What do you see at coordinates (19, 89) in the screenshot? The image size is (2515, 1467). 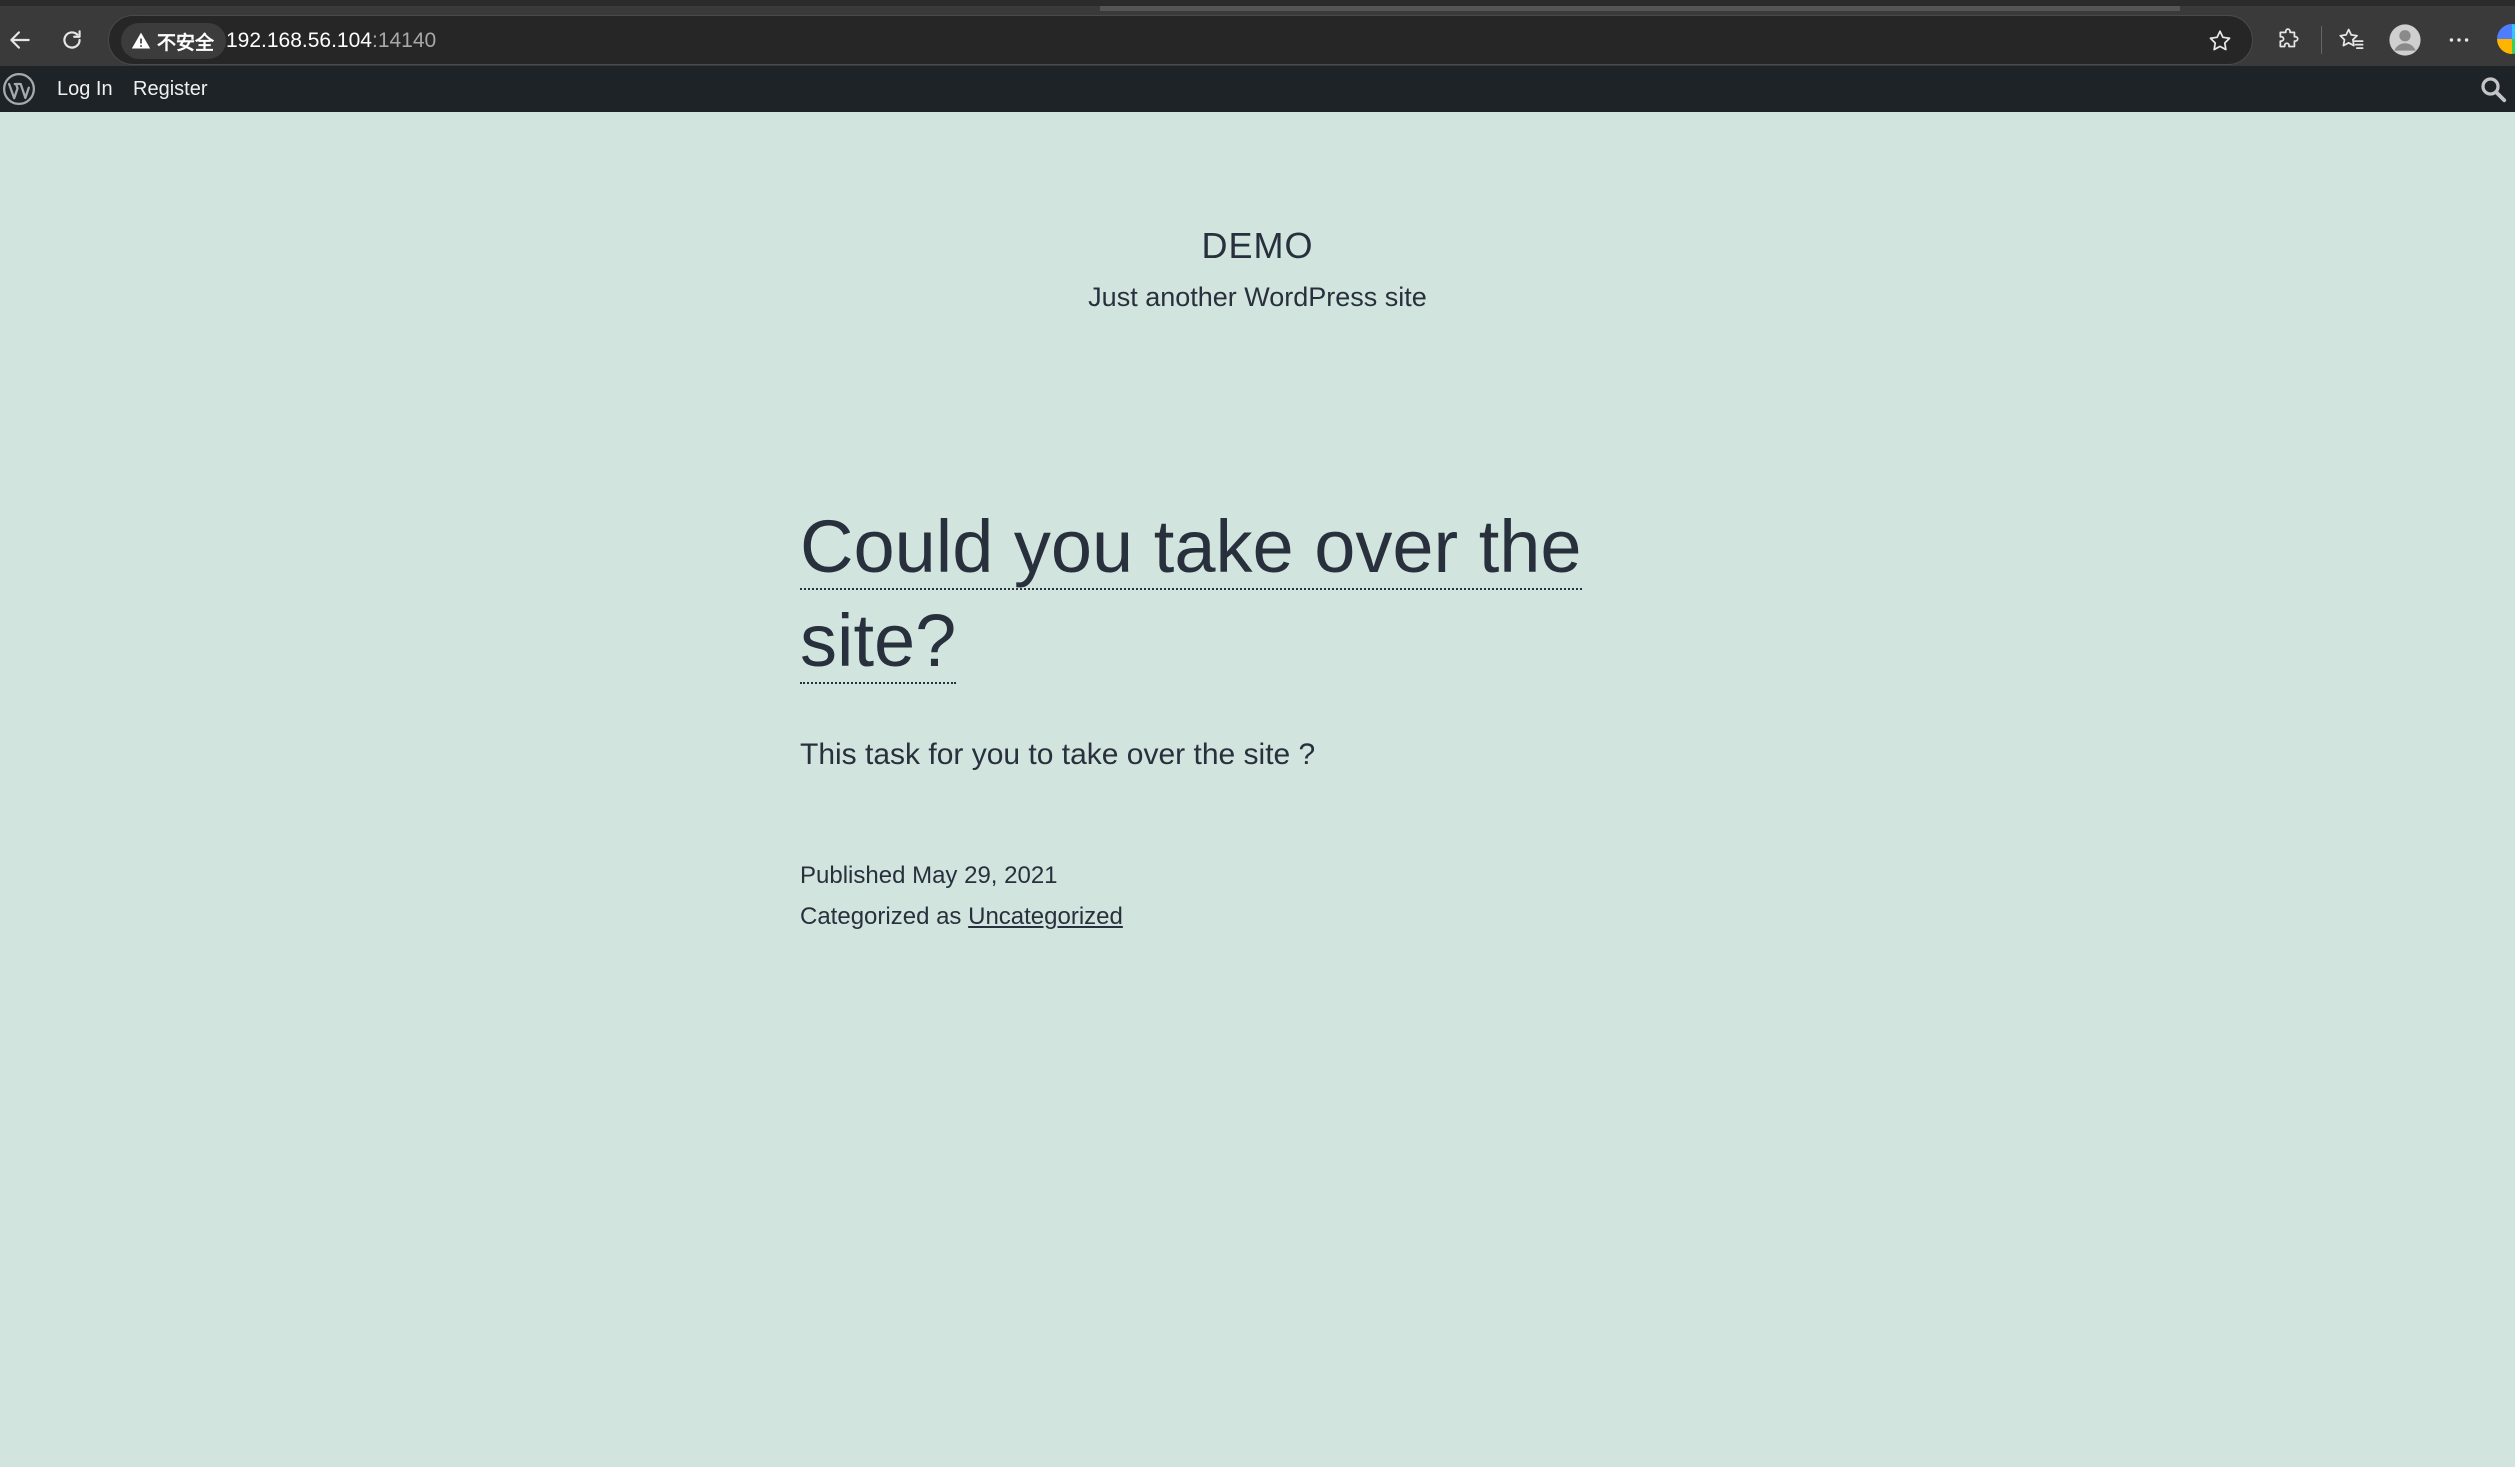 I see `wordpress-logo-icon` at bounding box center [19, 89].